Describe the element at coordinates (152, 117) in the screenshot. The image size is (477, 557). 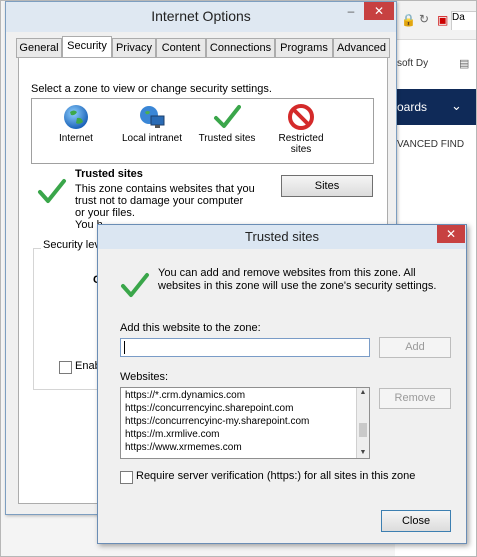
I see `intranet-icon` at that location.